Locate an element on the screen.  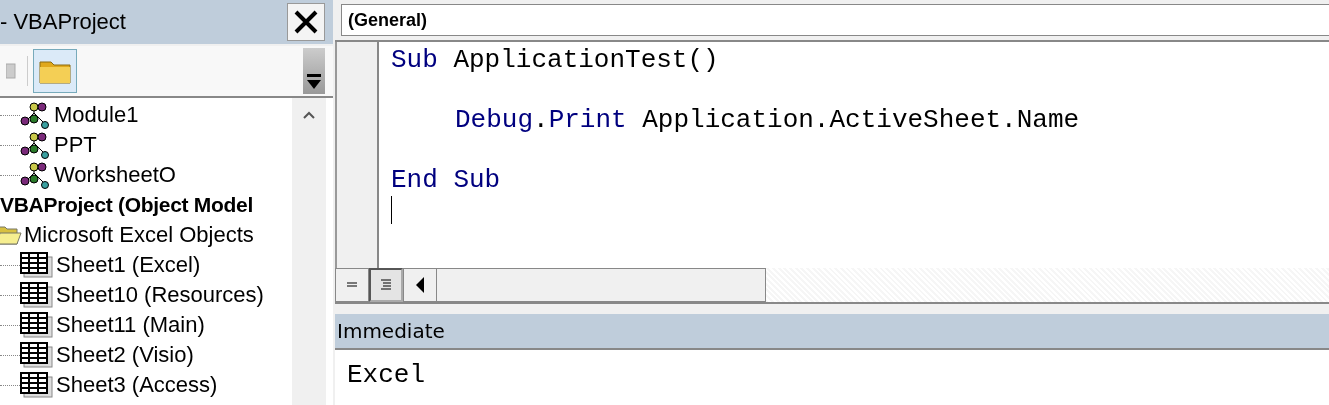
close-button is located at coordinates (306, 22).